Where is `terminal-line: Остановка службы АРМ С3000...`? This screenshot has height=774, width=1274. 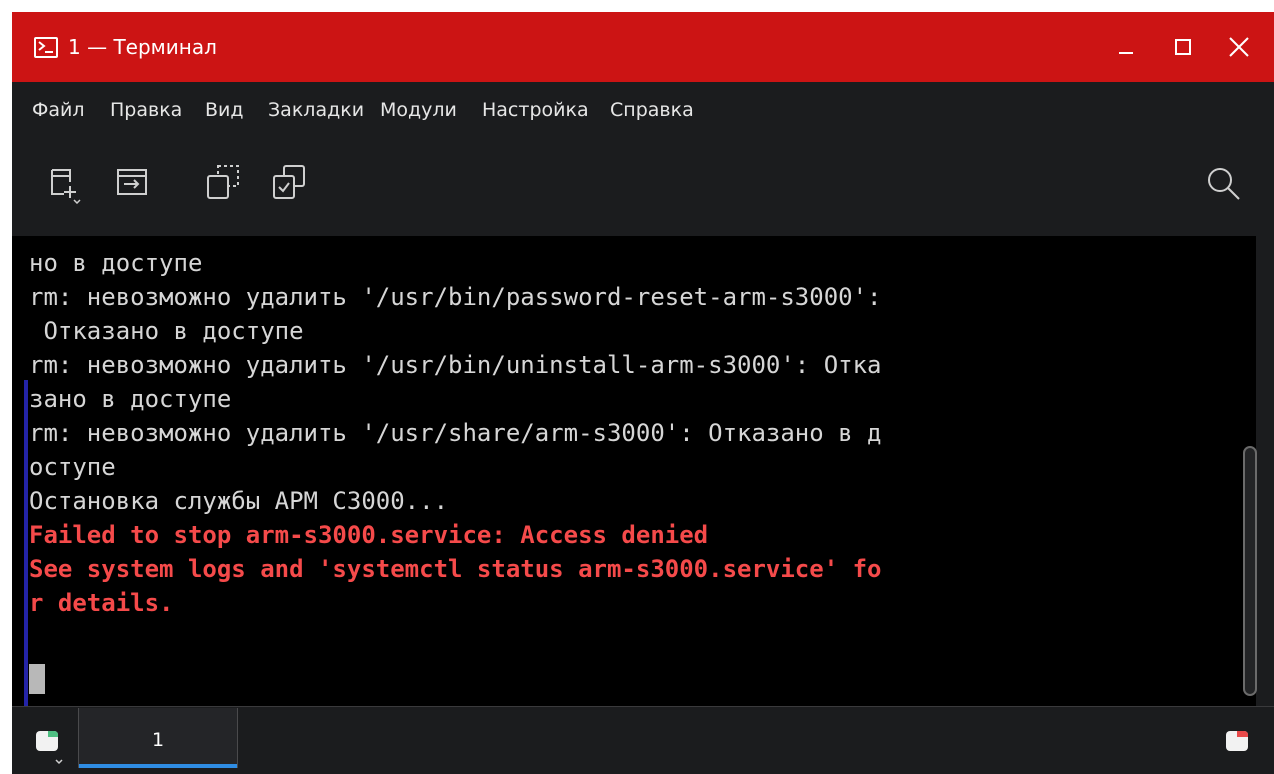 terminal-line: Остановка службы АРМ С3000... is located at coordinates (239, 501).